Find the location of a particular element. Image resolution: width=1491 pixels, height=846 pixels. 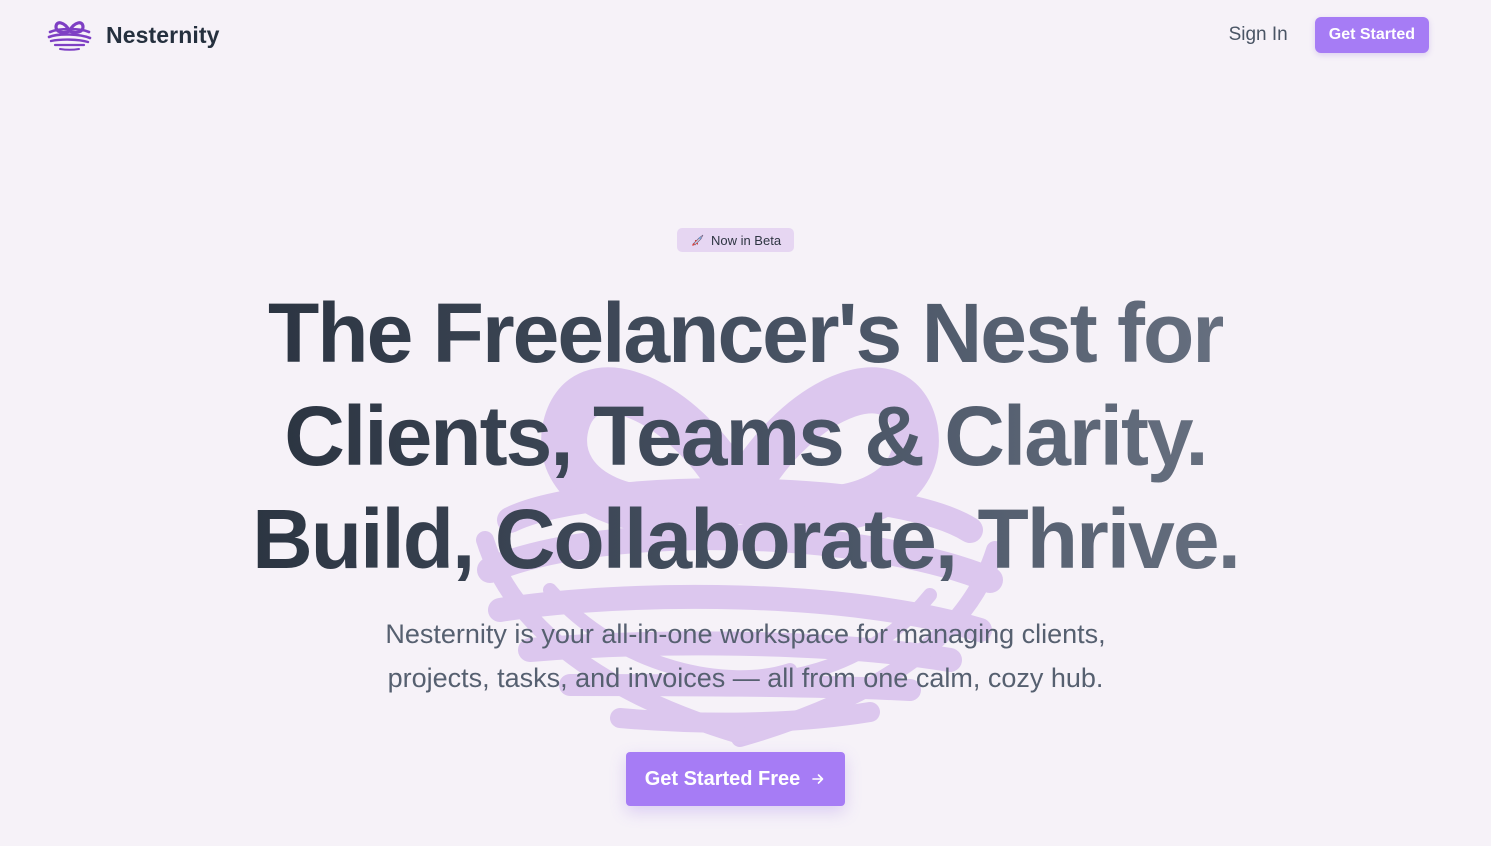

get-started-free-button: Get Started Free is located at coordinates (735, 779).